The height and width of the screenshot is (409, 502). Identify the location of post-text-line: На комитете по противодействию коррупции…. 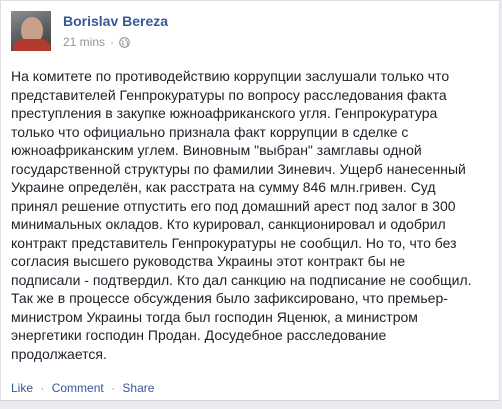
(230, 76).